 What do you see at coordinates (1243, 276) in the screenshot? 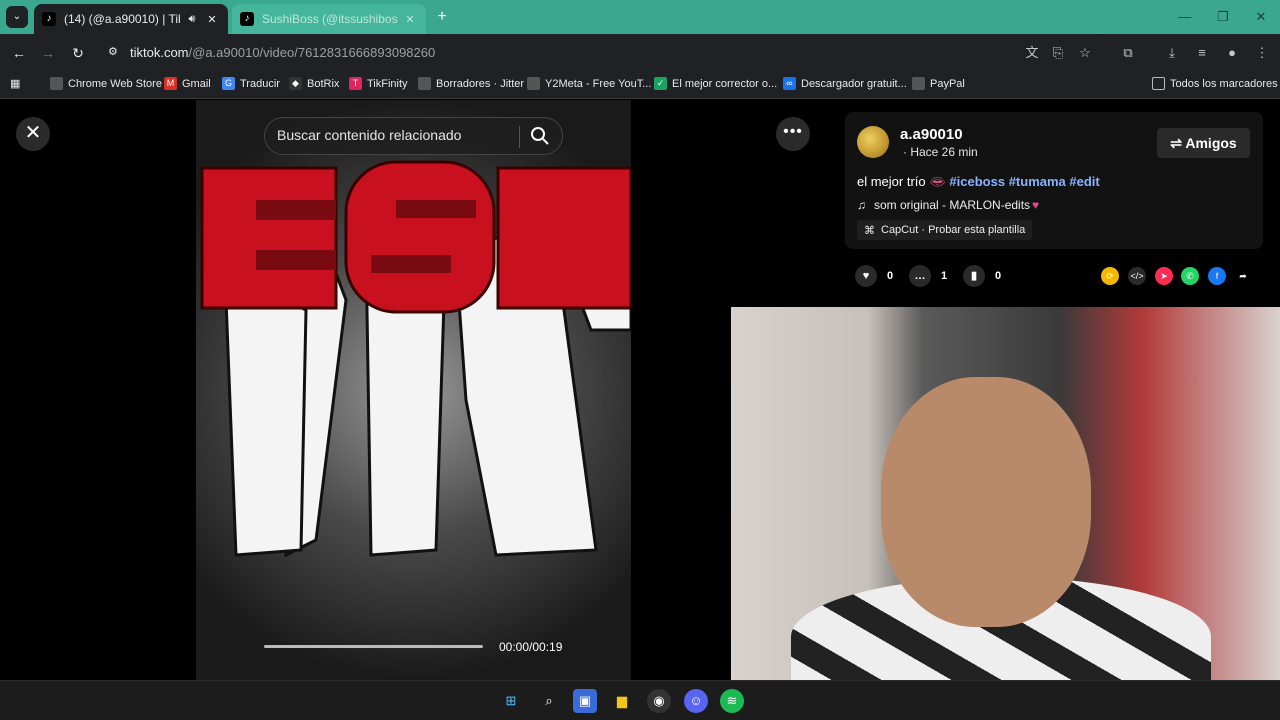
I see `share-arrow-icon: ➦` at bounding box center [1243, 276].